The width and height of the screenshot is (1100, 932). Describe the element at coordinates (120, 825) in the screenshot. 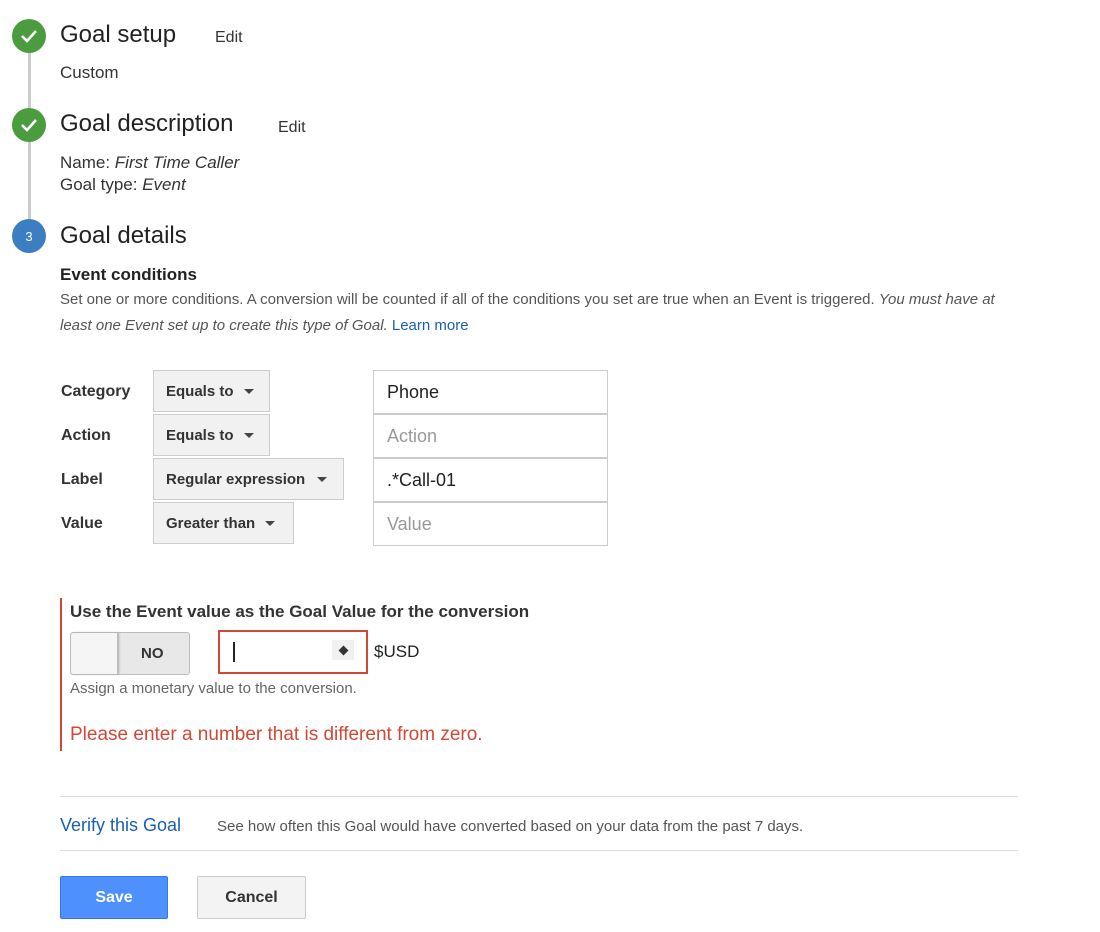

I see `verify-goal-link: Verify this Goal` at that location.